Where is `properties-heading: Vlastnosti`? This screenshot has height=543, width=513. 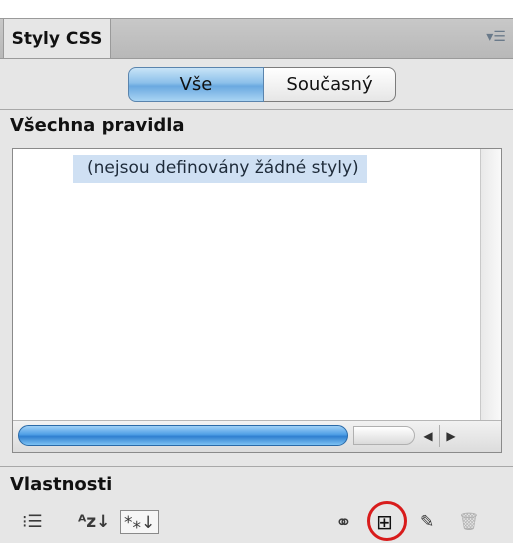
properties-heading: Vlastnosti is located at coordinates (61, 484).